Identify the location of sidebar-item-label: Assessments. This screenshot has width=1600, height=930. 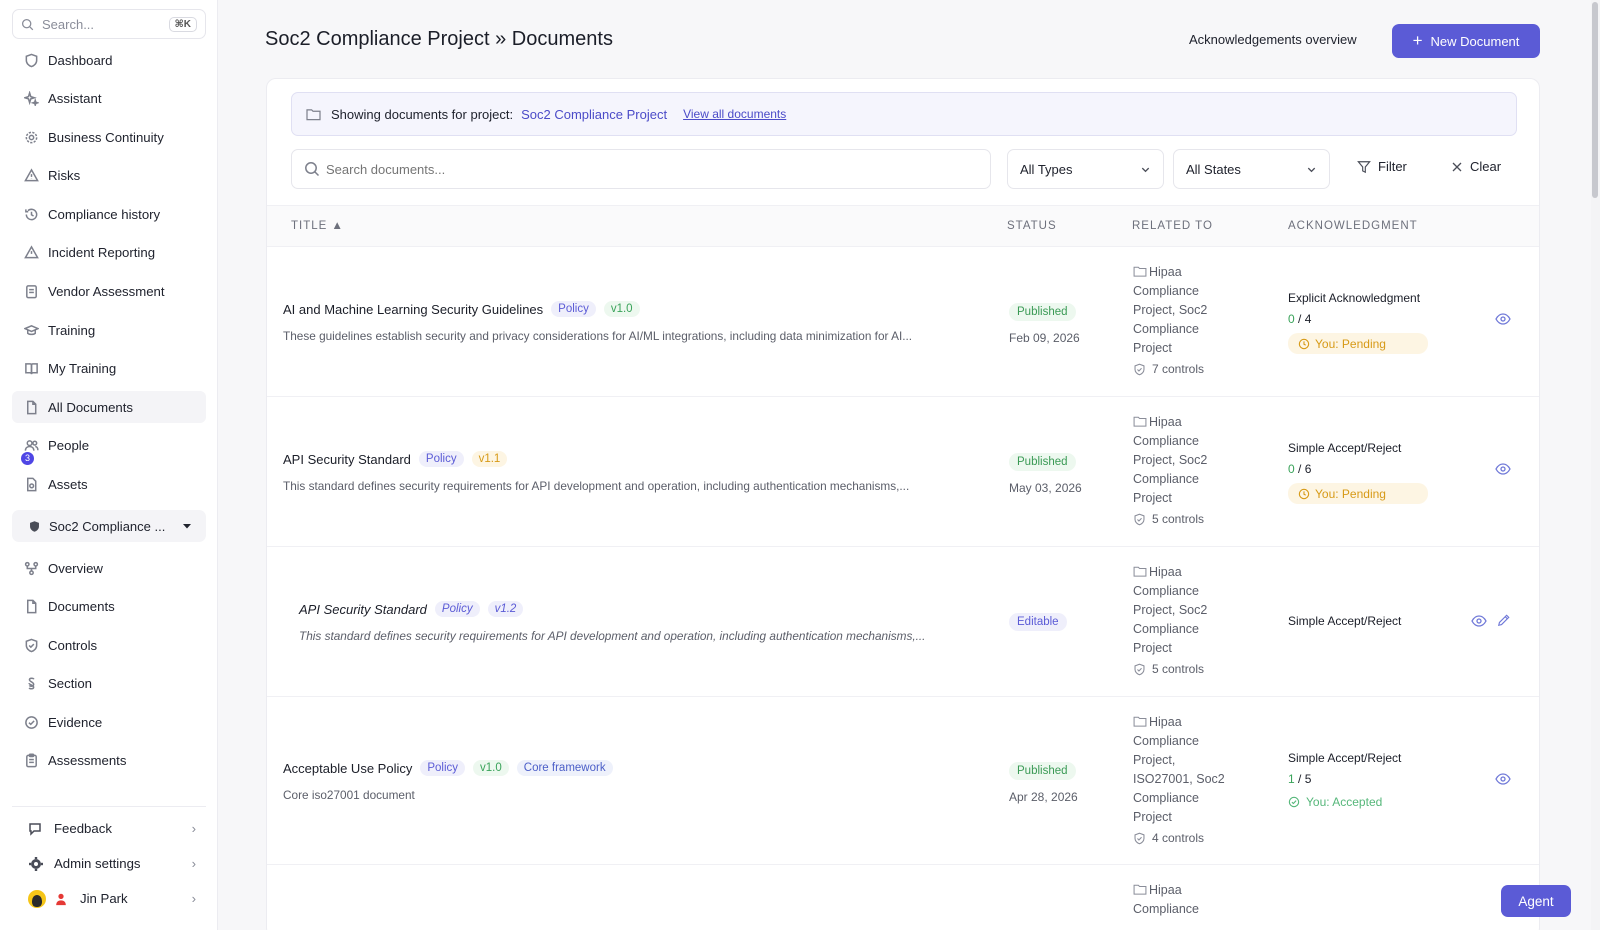
(87, 761).